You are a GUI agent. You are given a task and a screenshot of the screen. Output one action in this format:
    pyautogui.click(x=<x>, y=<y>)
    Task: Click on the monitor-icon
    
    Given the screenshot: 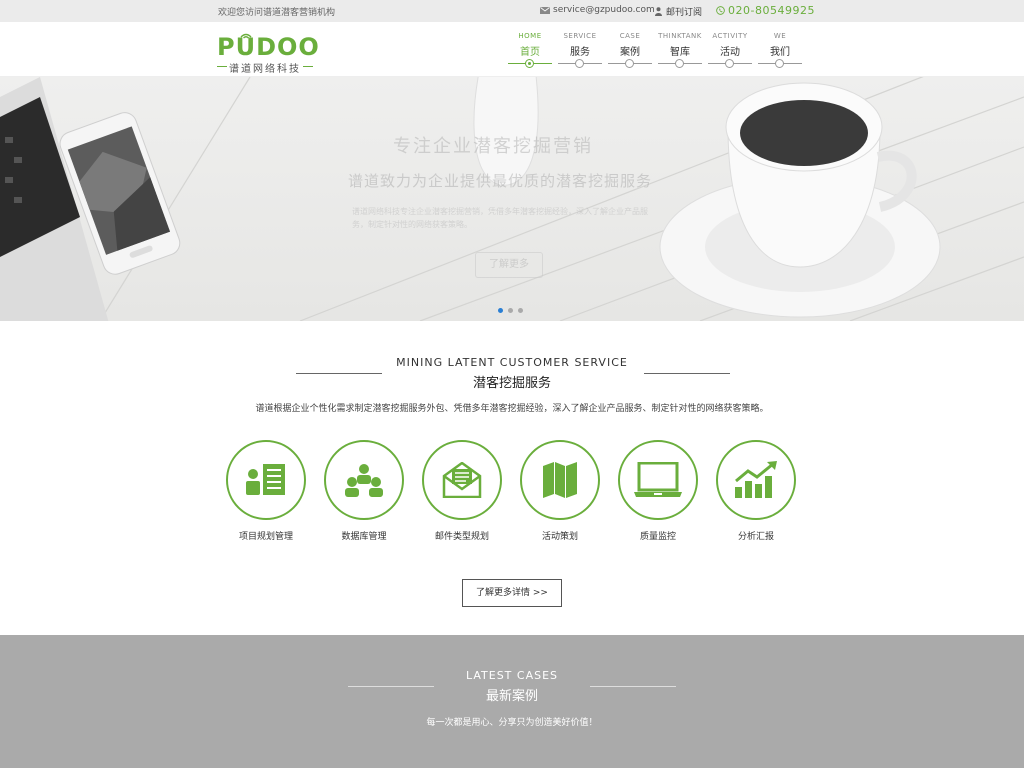 What is the action you would take?
    pyautogui.click(x=658, y=479)
    